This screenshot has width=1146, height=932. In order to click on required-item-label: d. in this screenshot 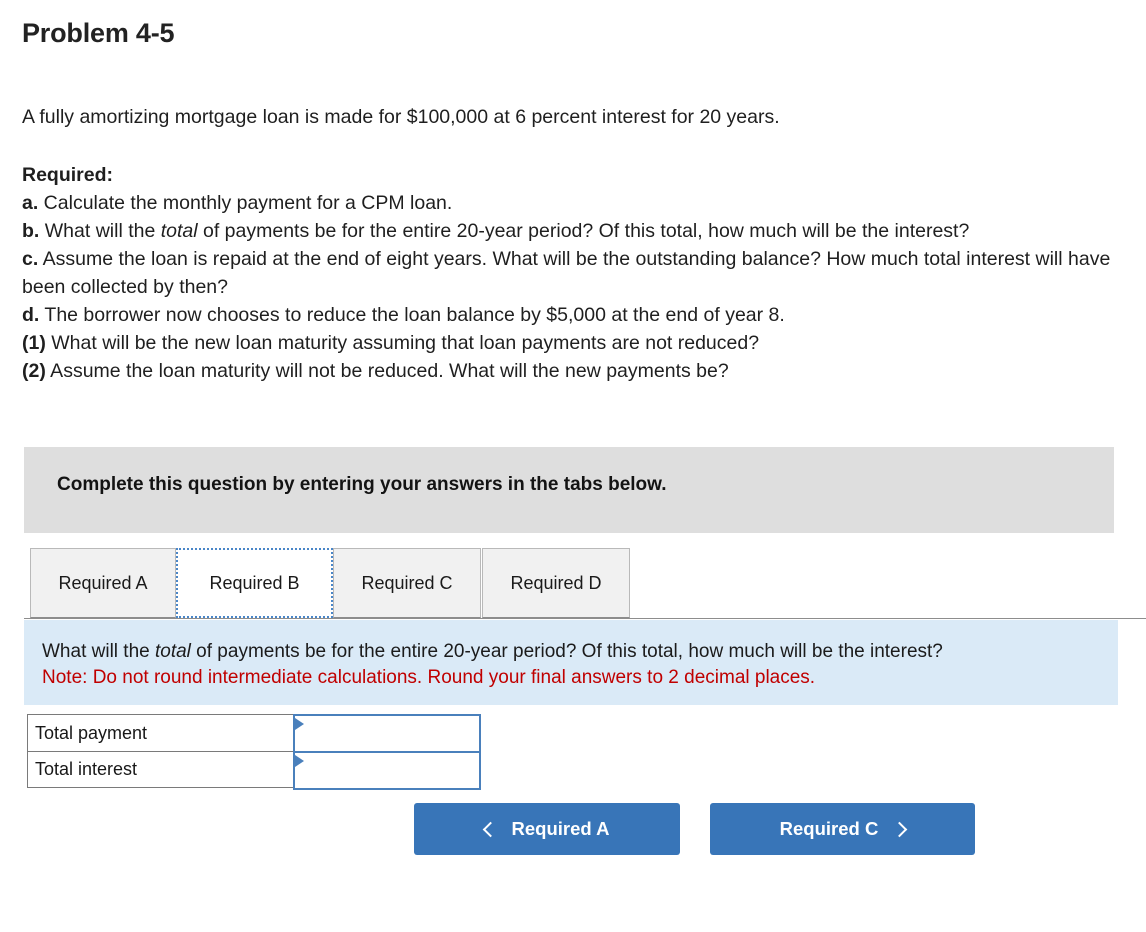, I will do `click(31, 315)`.